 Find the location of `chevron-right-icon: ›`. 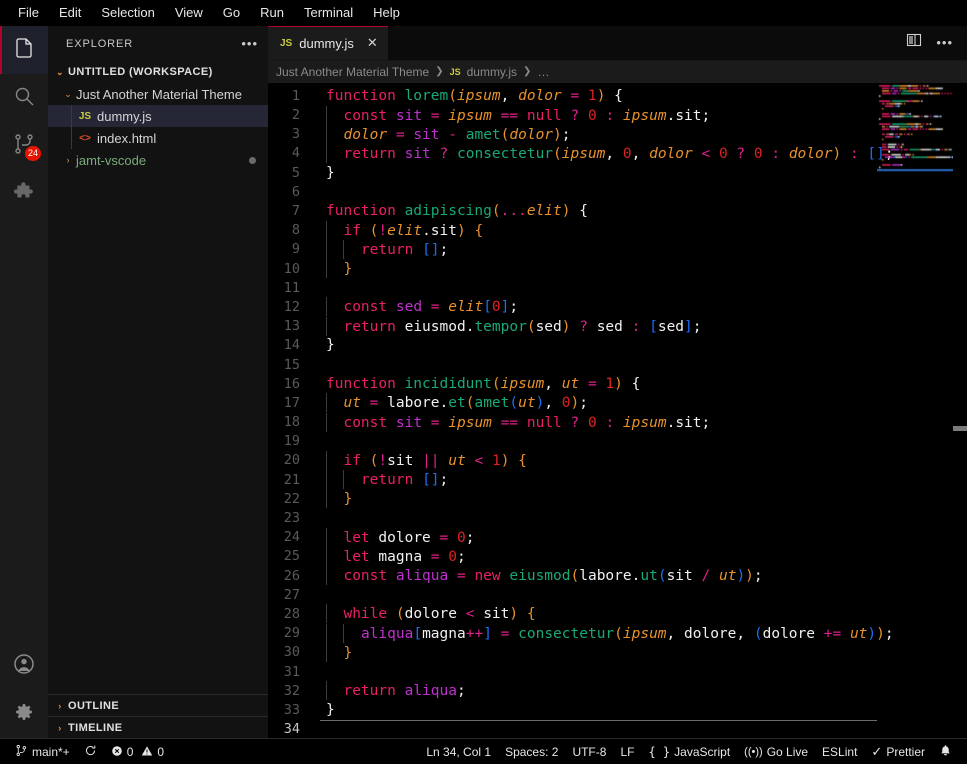

chevron-right-icon: › is located at coordinates (68, 160).